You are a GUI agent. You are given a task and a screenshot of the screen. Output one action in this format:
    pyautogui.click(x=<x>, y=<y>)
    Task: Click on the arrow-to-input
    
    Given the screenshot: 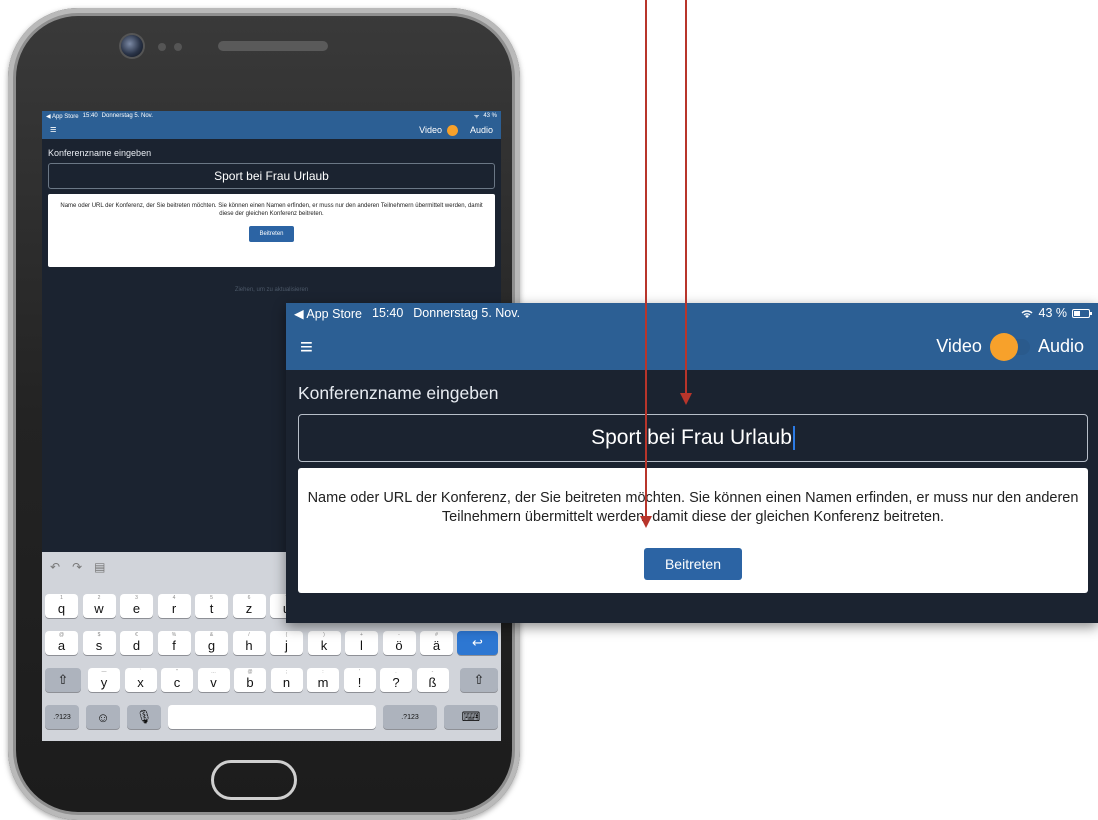 What is the action you would take?
    pyautogui.click(x=686, y=202)
    